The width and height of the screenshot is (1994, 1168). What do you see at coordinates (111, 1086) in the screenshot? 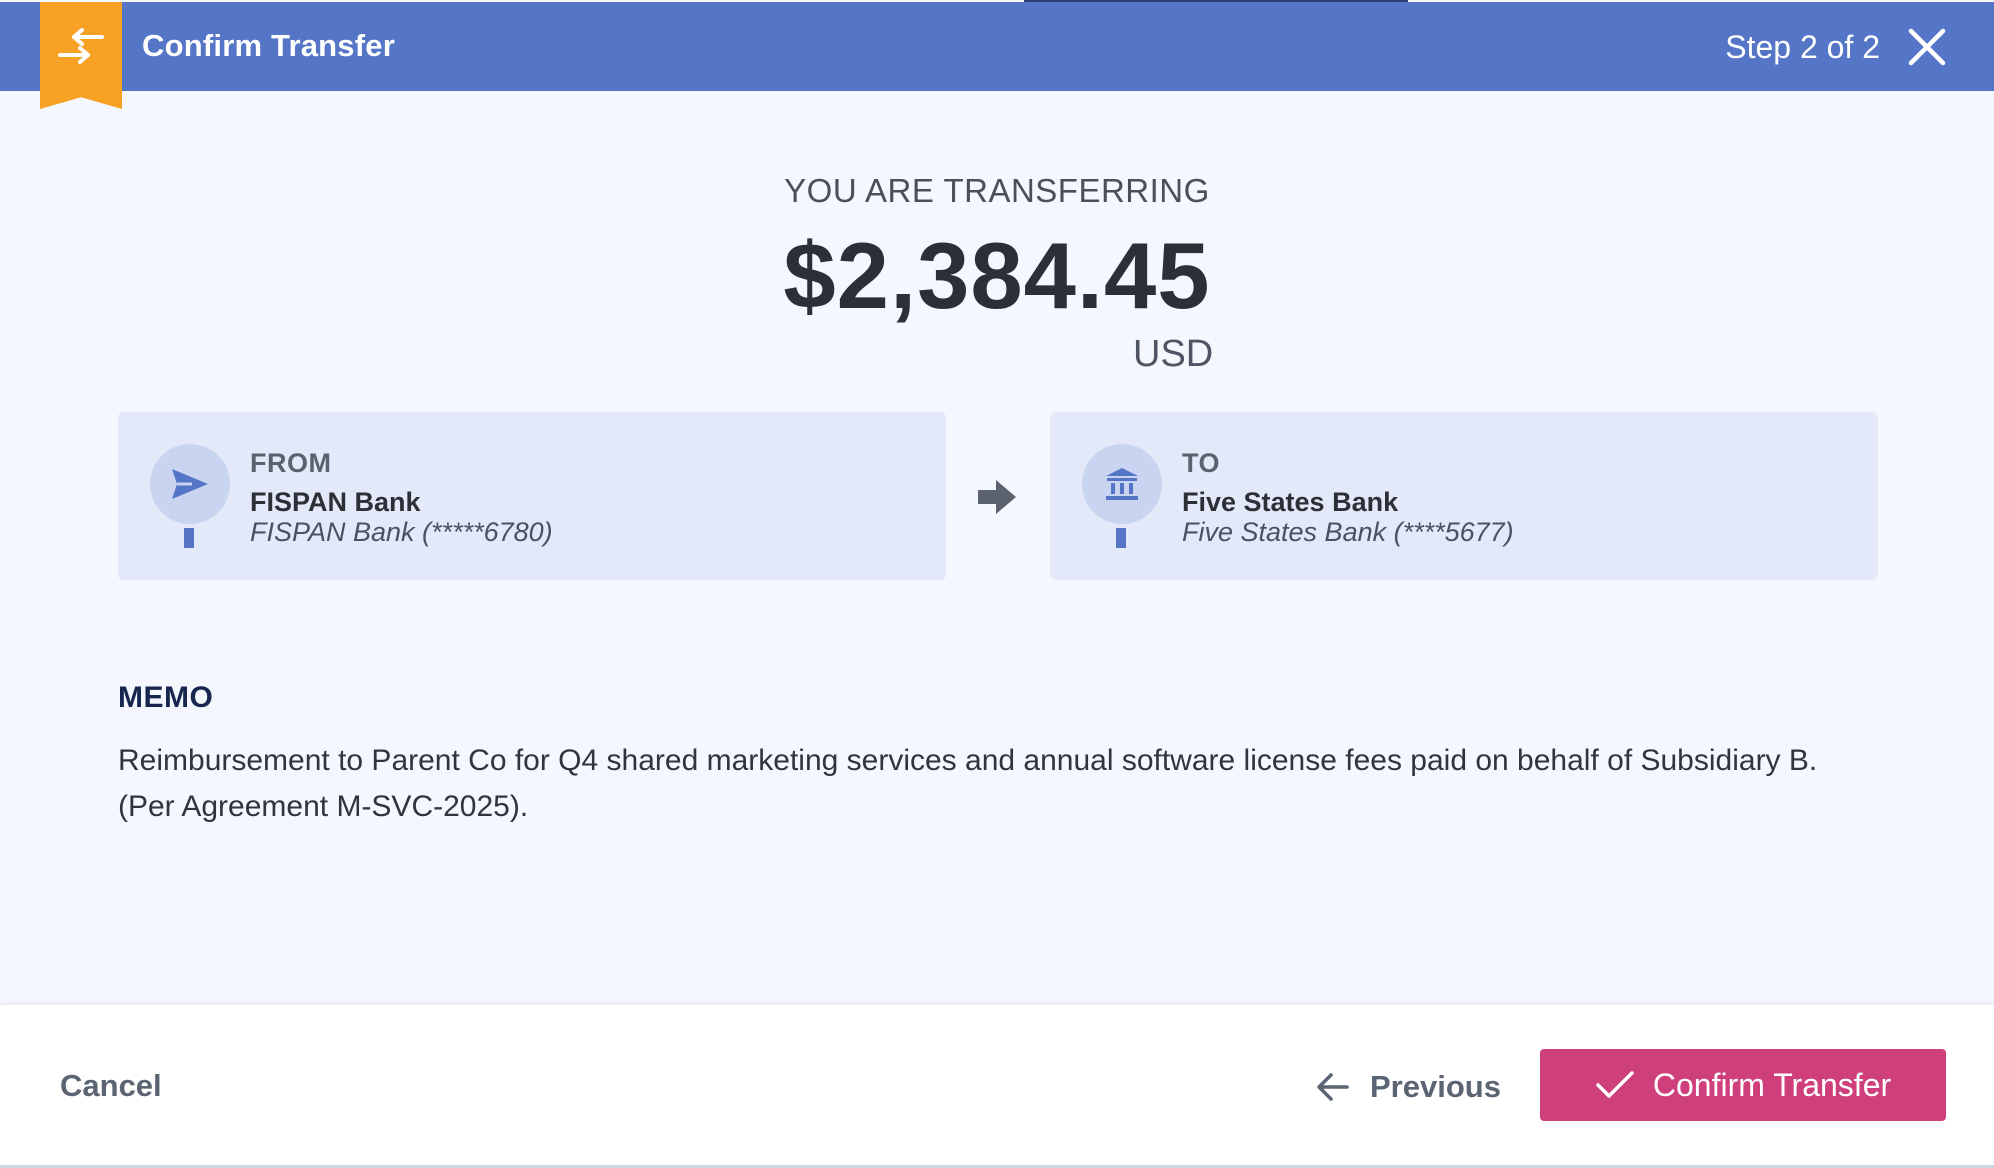
I see `cancel-button: Cancel` at bounding box center [111, 1086].